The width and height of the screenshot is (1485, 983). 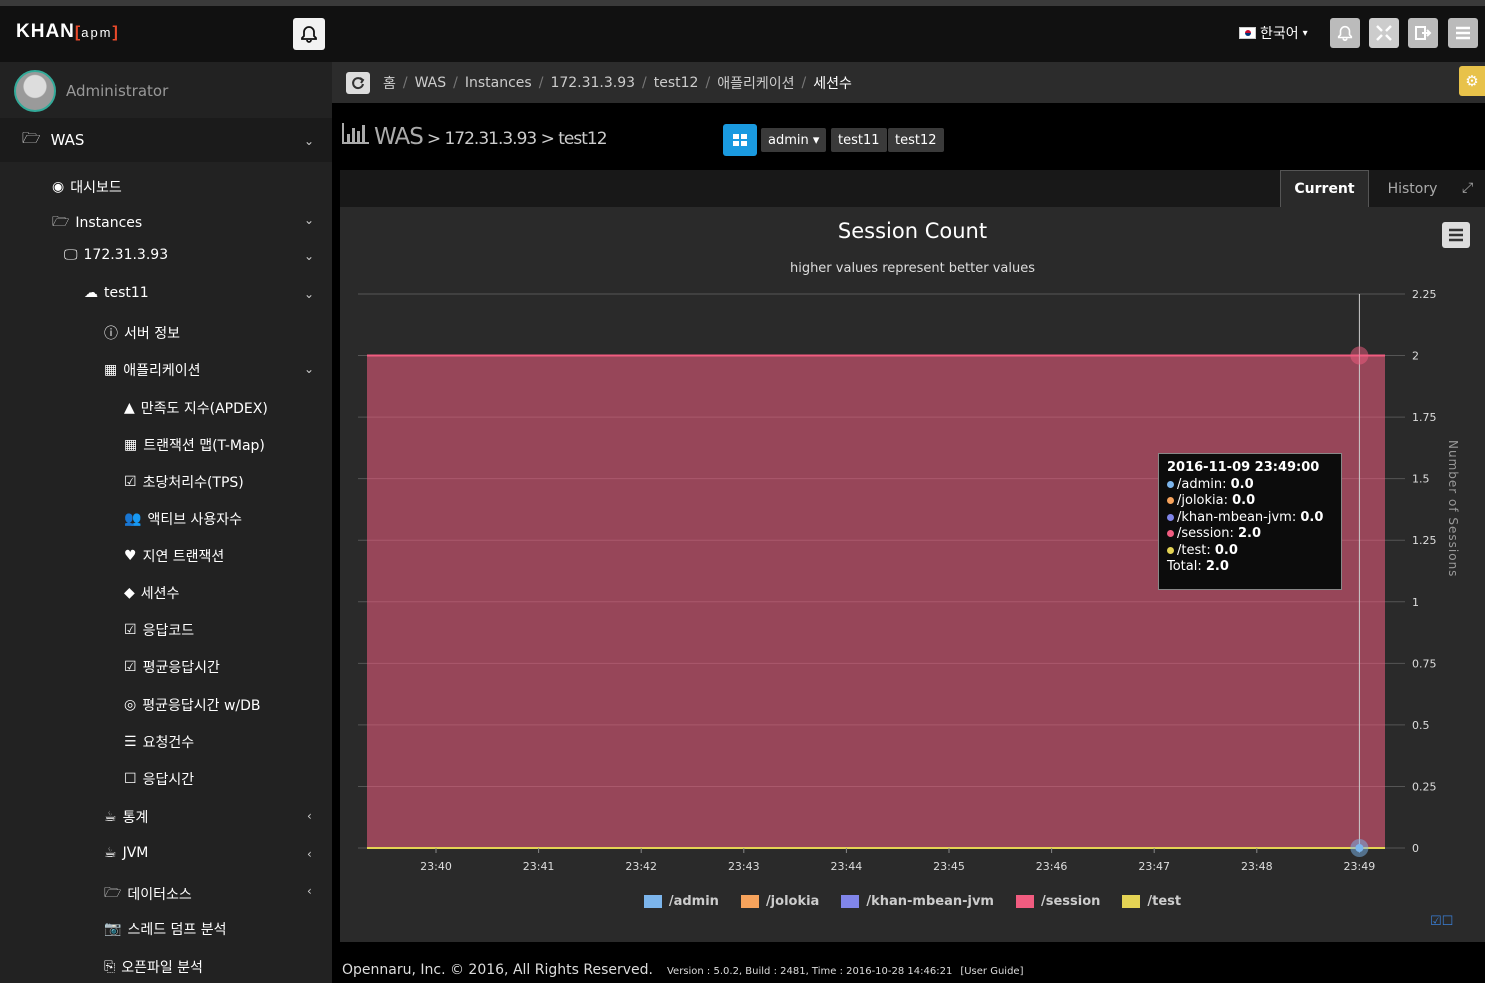 I want to click on breadcrumb-instances: Instances, so click(x=498, y=83).